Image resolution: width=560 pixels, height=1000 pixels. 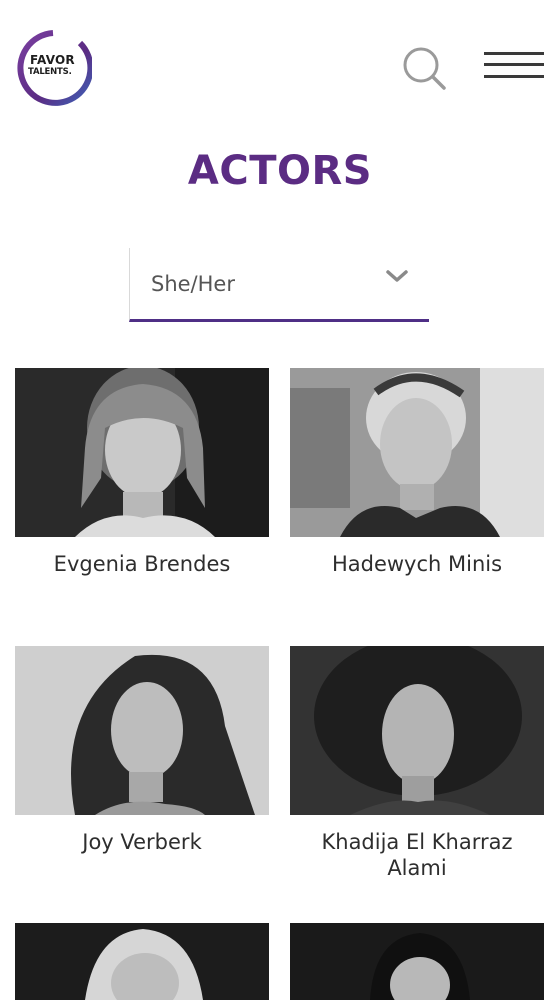 What do you see at coordinates (514, 66) in the screenshot?
I see `hamburger-menu-button` at bounding box center [514, 66].